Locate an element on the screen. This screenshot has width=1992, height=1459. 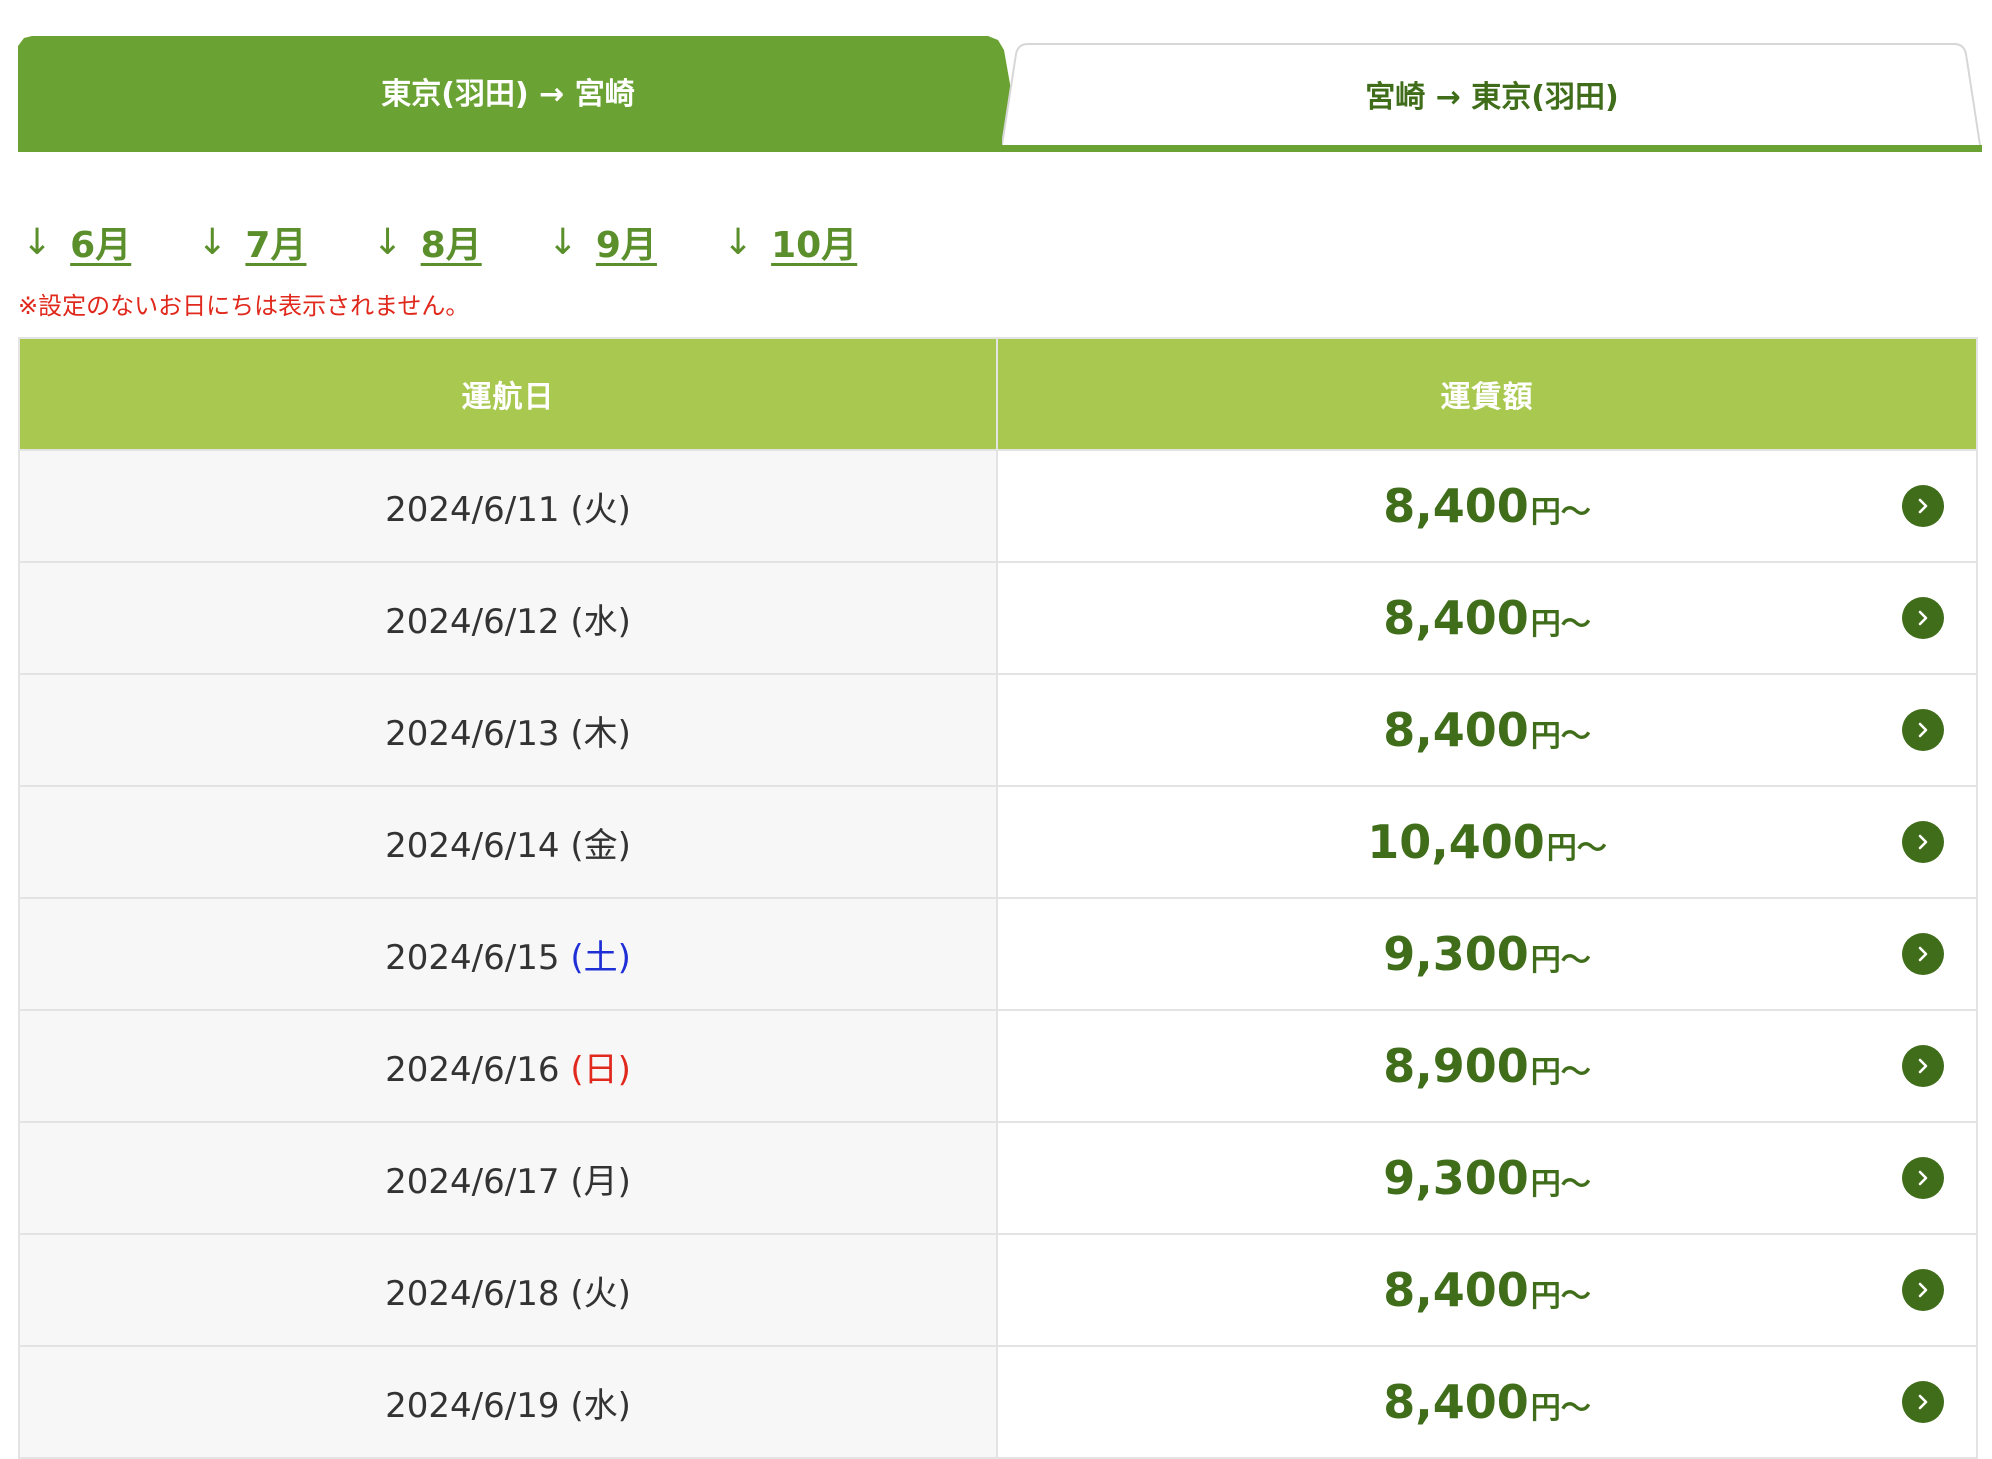
date-cell: 2024/6/14 (金) is located at coordinates (508, 842).